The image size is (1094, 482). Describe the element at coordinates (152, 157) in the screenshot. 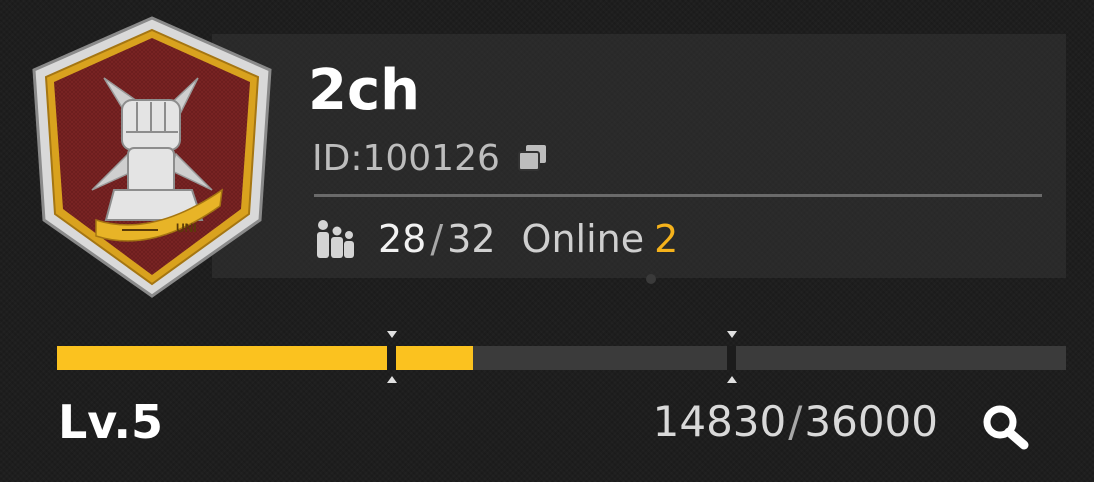

I see `clan-emblem: UNI` at that location.